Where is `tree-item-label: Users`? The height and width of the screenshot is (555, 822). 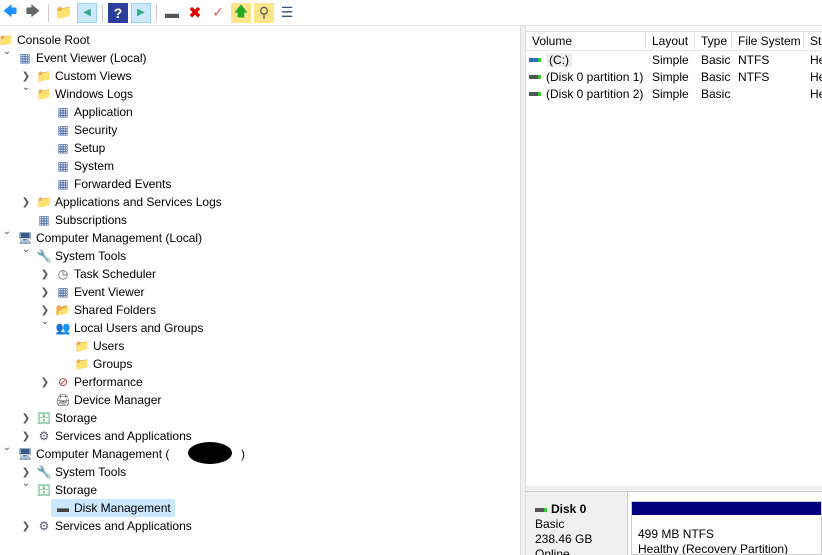
tree-item-label: Users is located at coordinates (109, 346).